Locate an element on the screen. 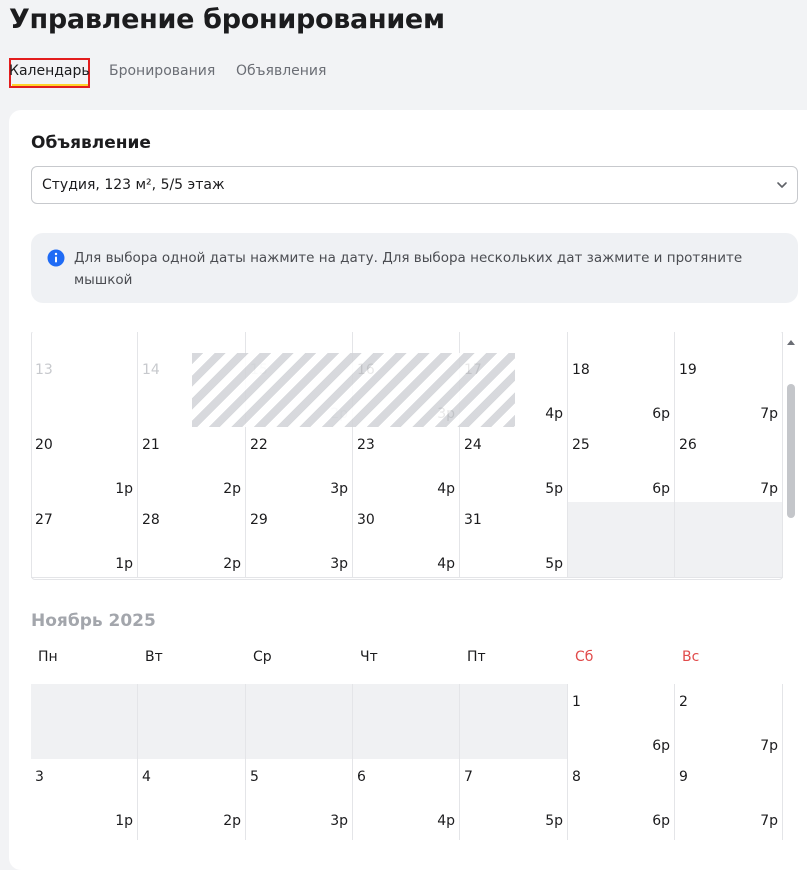  day-number: 16 is located at coordinates (366, 370).